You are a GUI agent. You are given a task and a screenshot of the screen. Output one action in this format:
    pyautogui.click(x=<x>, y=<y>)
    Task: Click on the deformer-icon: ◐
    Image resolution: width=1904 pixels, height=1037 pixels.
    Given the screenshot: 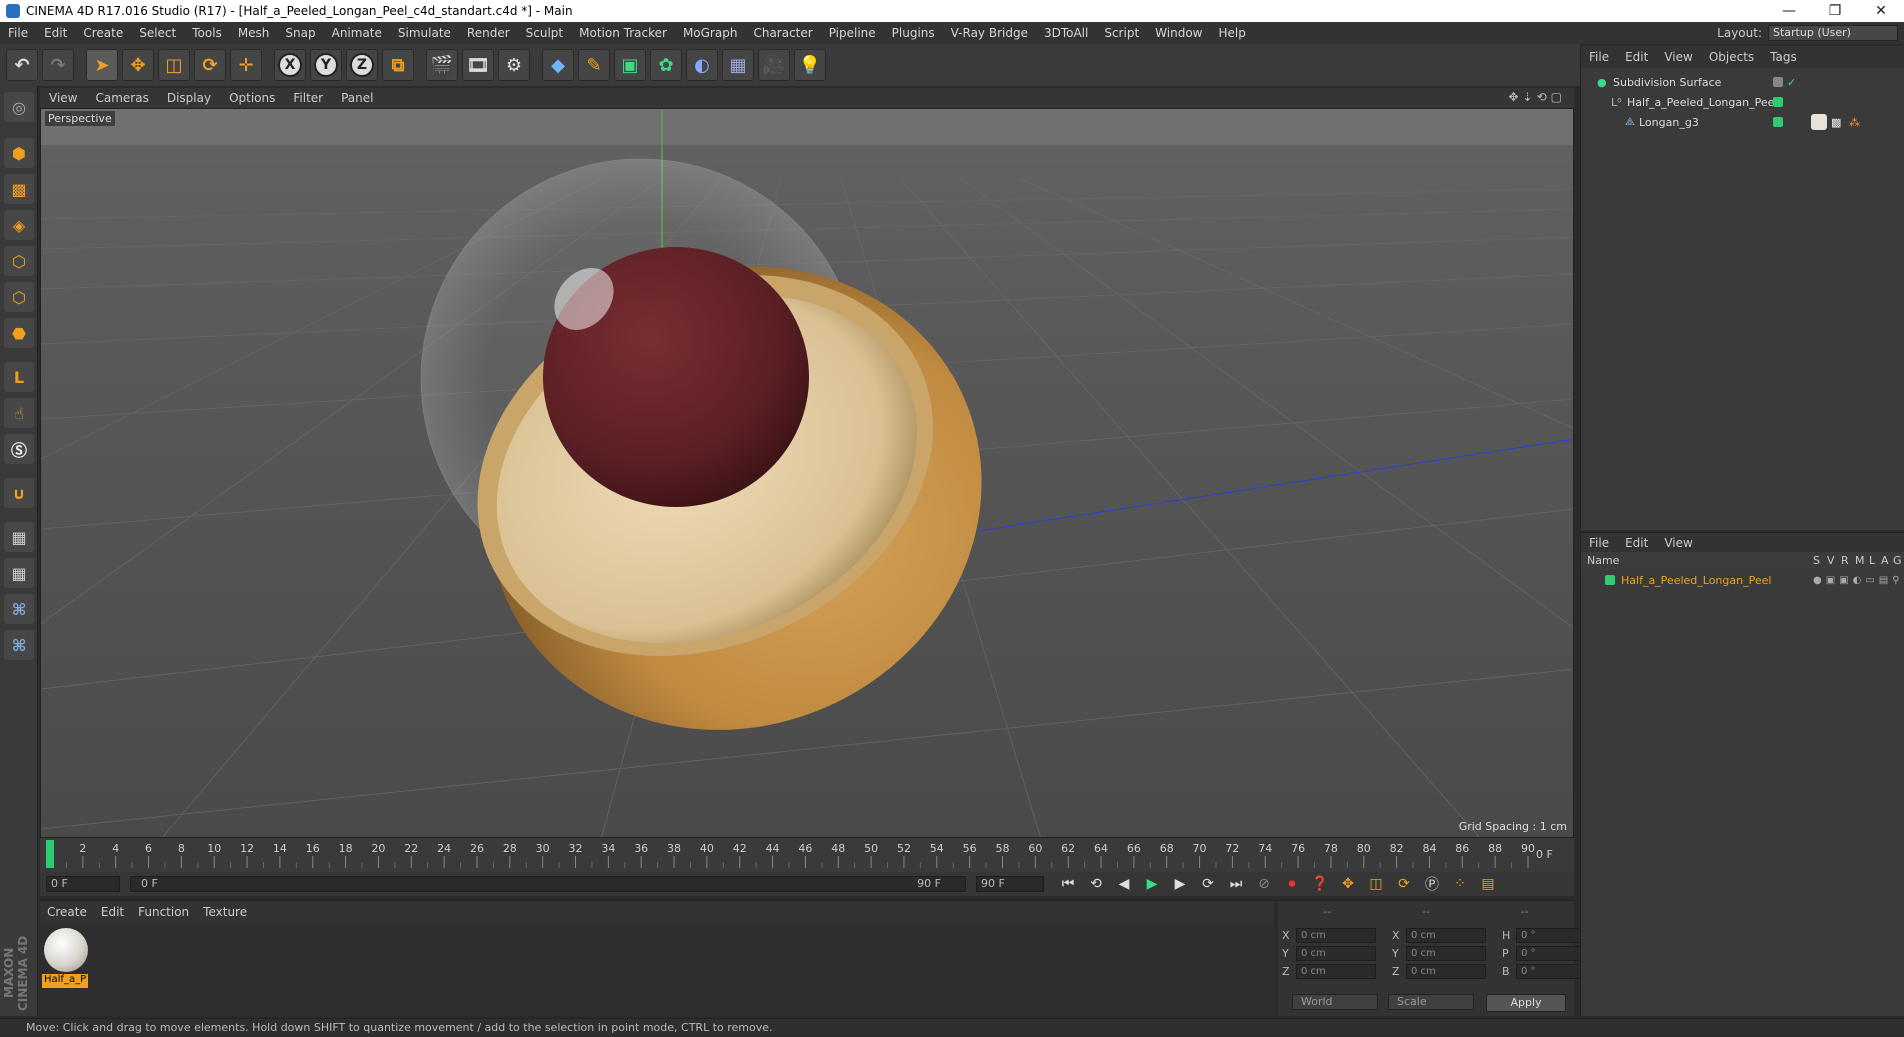 What is the action you would take?
    pyautogui.click(x=702, y=65)
    